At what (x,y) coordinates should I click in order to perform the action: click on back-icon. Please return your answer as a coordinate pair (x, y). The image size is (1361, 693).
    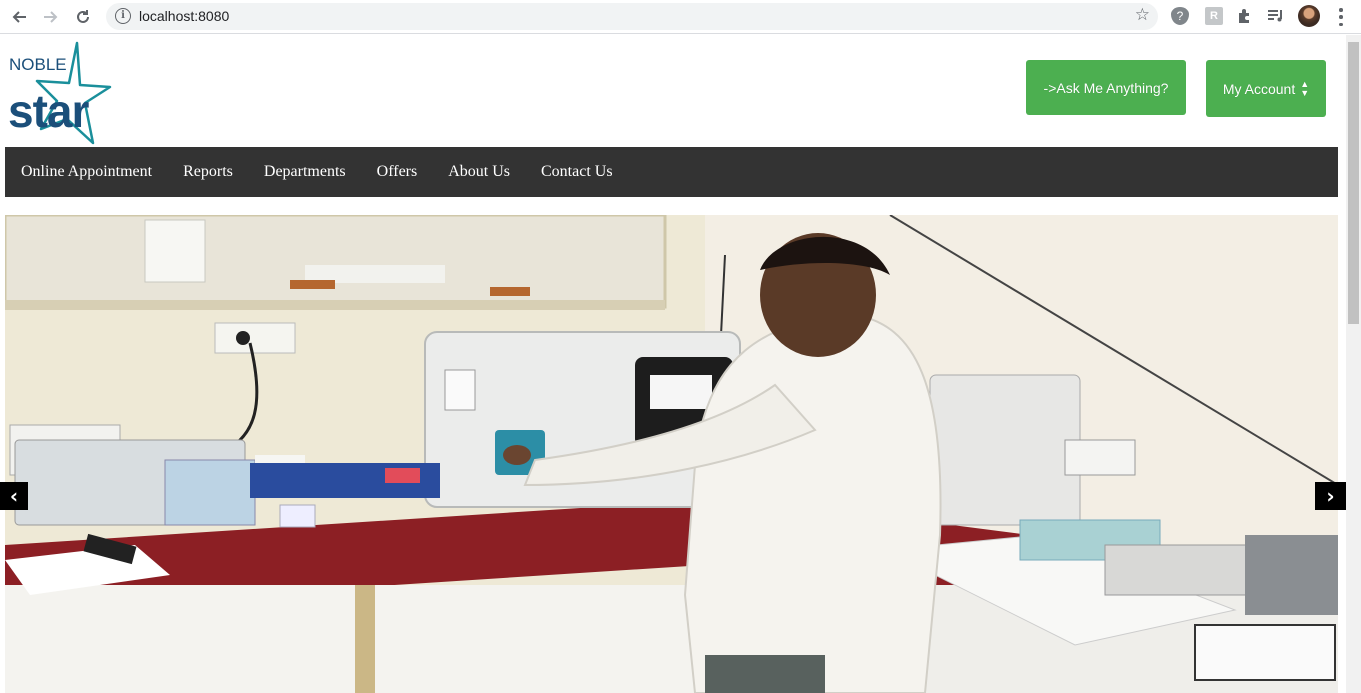
    Looking at the image, I should click on (19, 17).